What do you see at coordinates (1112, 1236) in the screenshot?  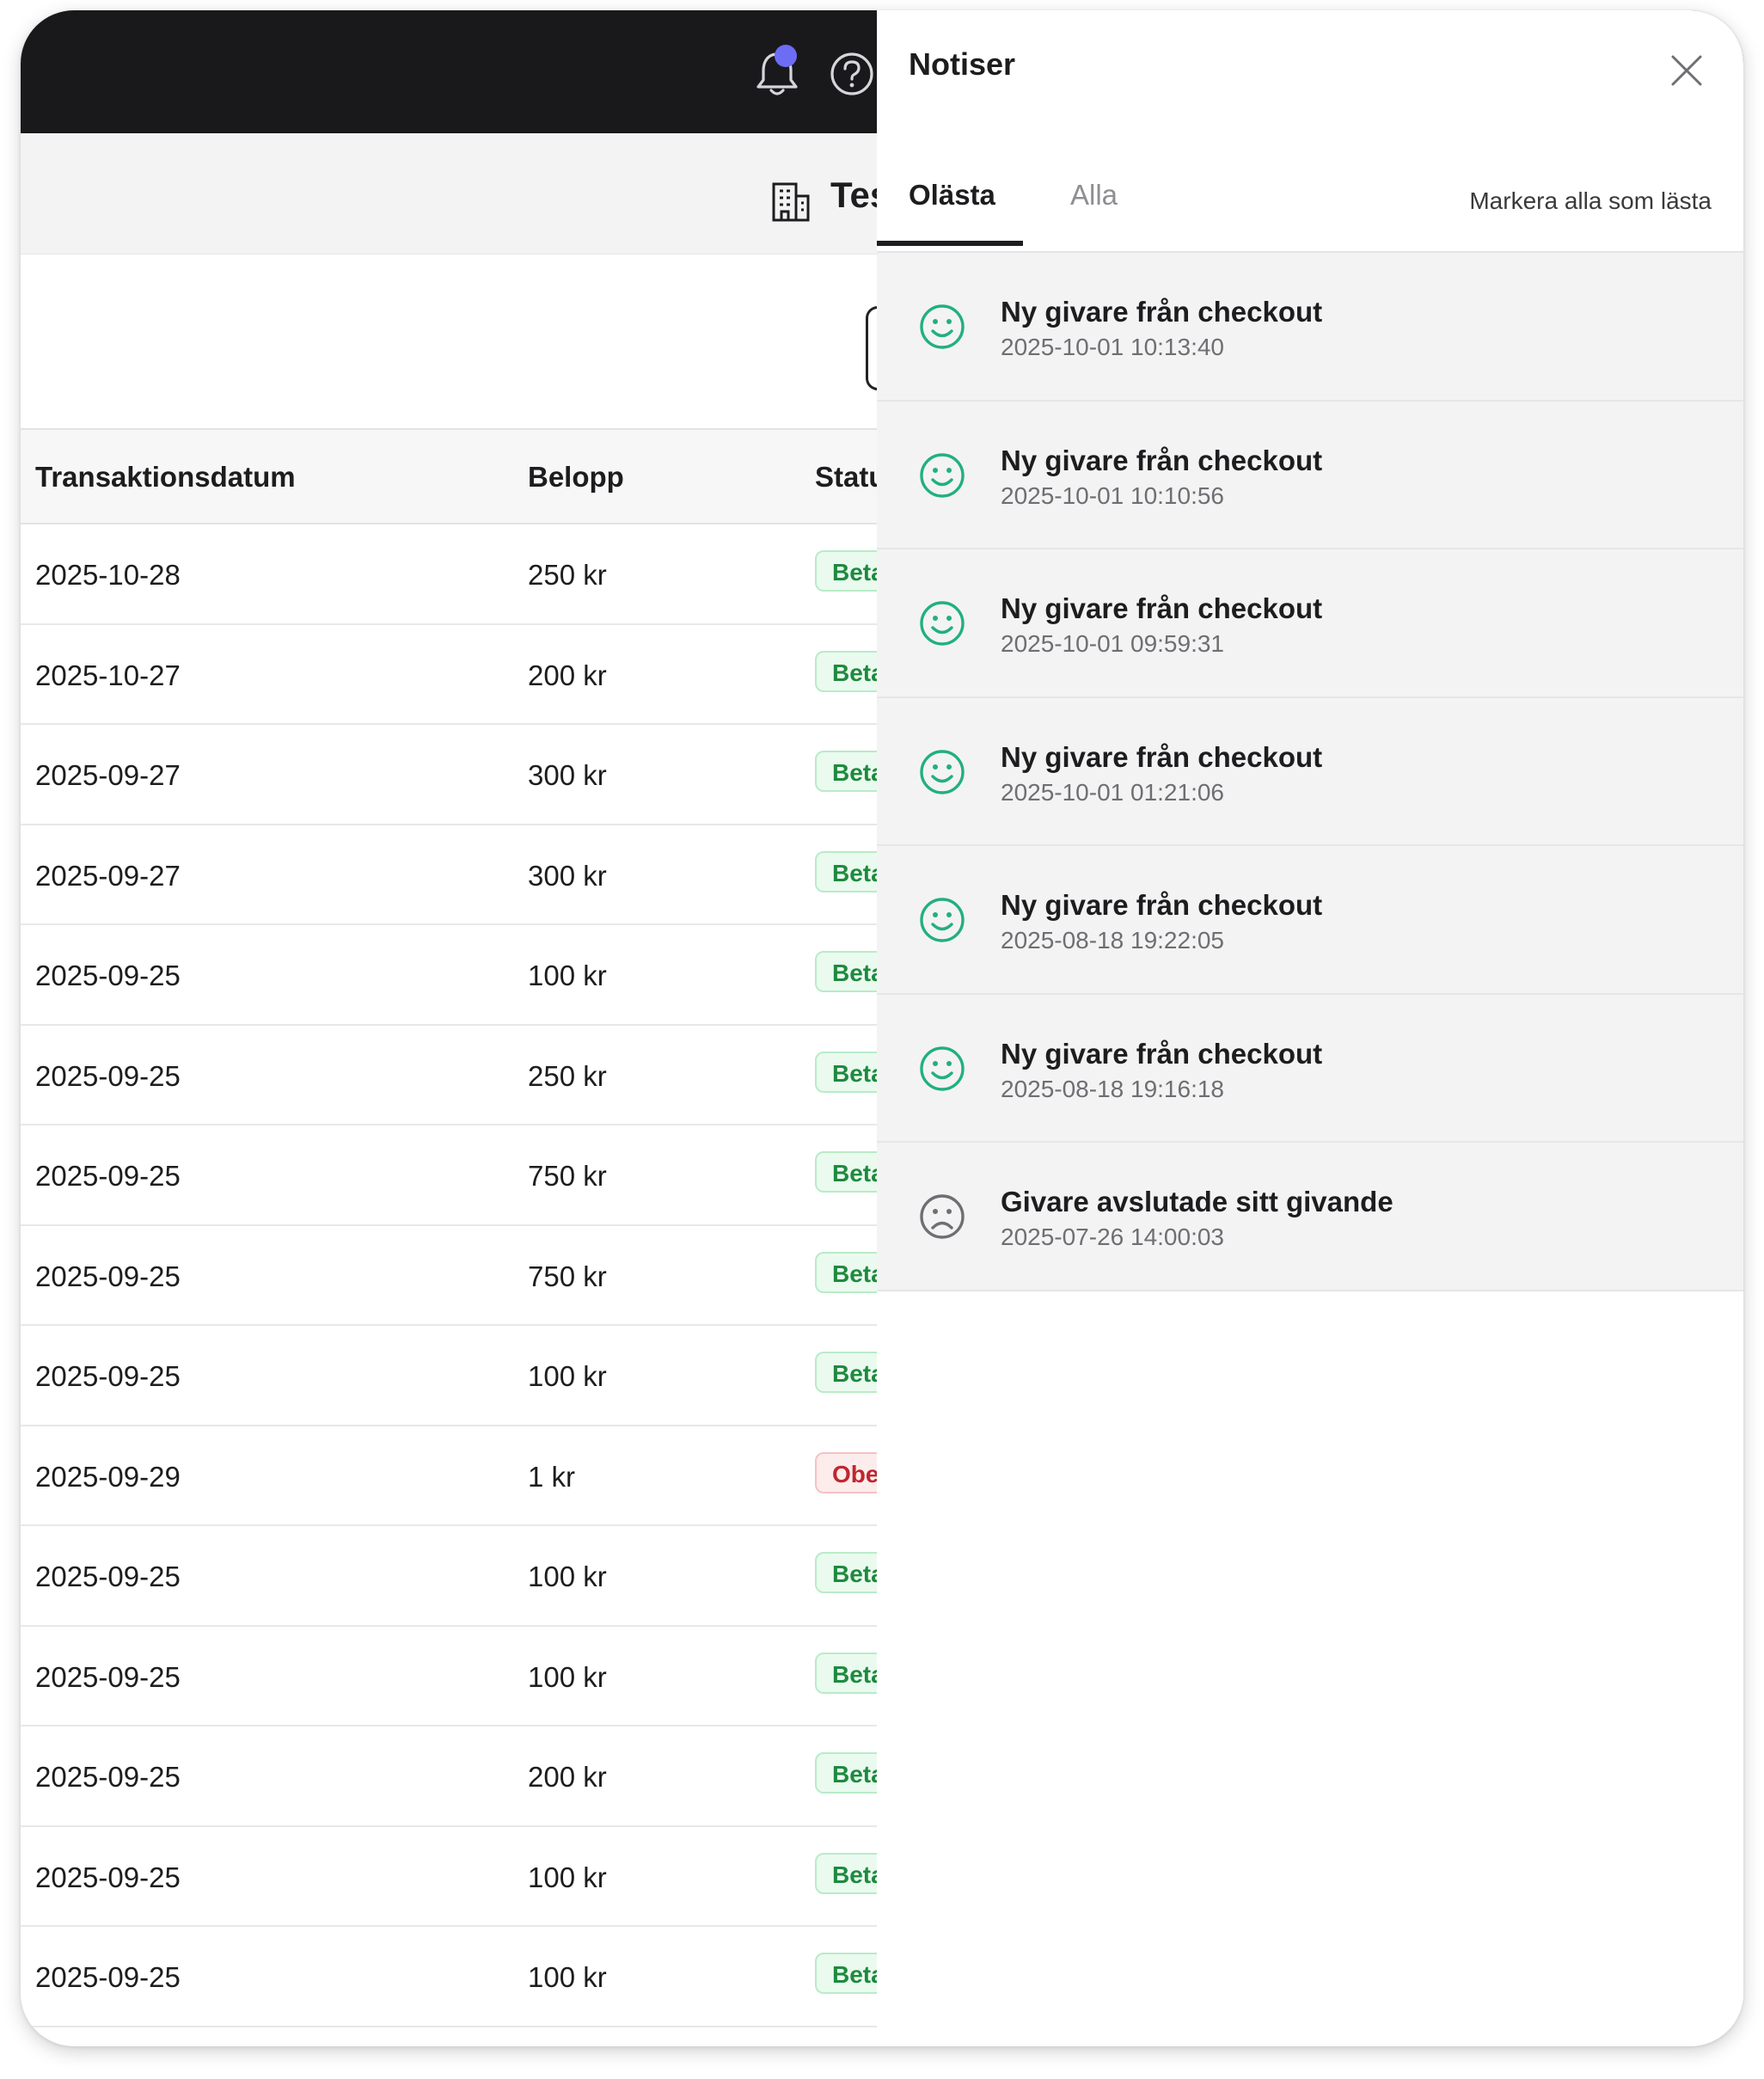 I see `notification-timestamp: 2025-07-26 14:00:03` at bounding box center [1112, 1236].